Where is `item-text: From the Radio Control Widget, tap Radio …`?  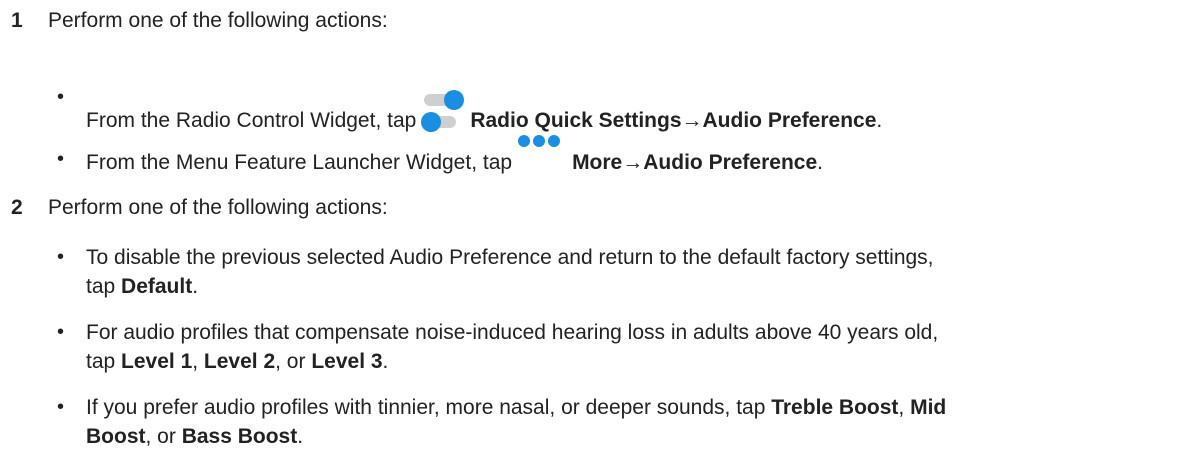
item-text: From the Radio Control Widget, tap Radio … is located at coordinates (626, 109).